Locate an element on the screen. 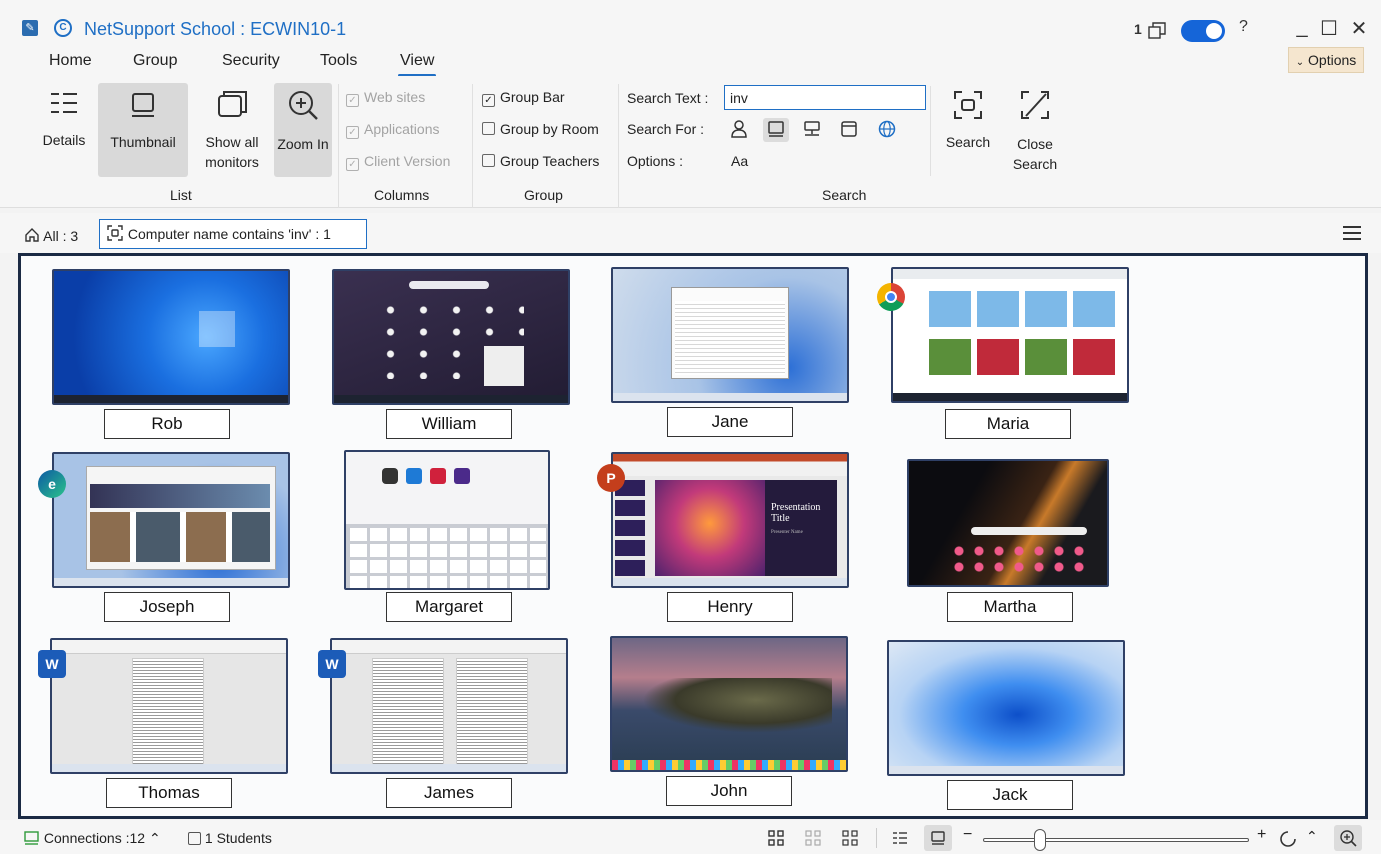 The image size is (1381, 854). search-text-input is located at coordinates (825, 97).